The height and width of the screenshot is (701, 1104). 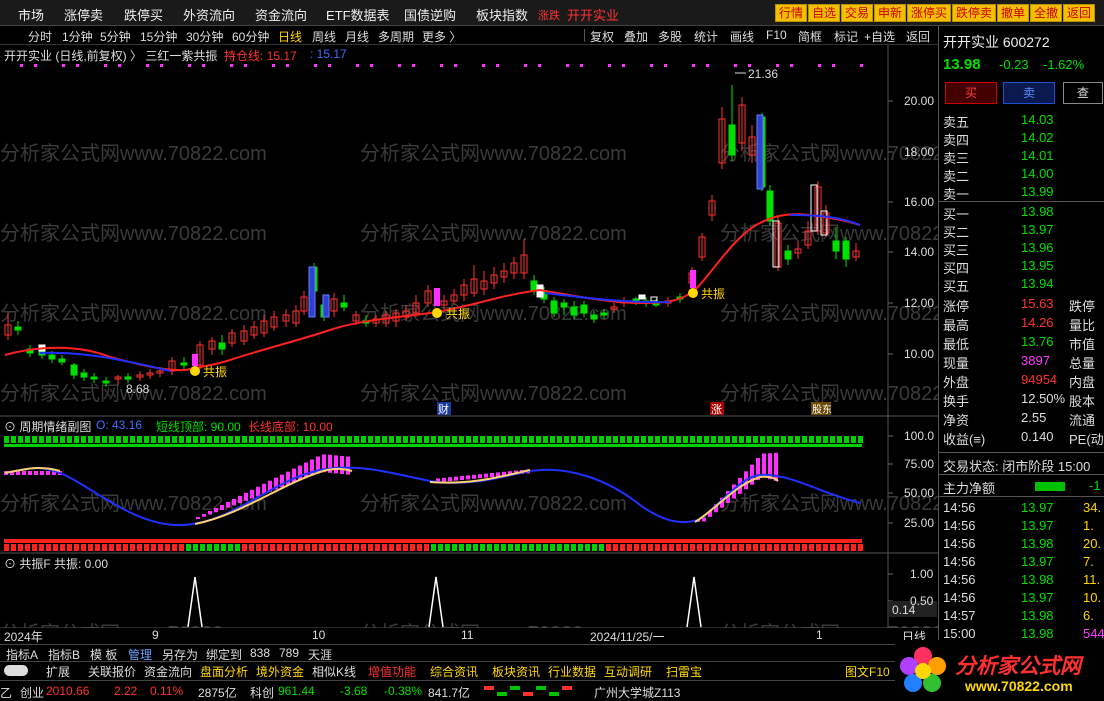 What do you see at coordinates (31, 14) in the screenshot?
I see `nav-market: 市场` at bounding box center [31, 14].